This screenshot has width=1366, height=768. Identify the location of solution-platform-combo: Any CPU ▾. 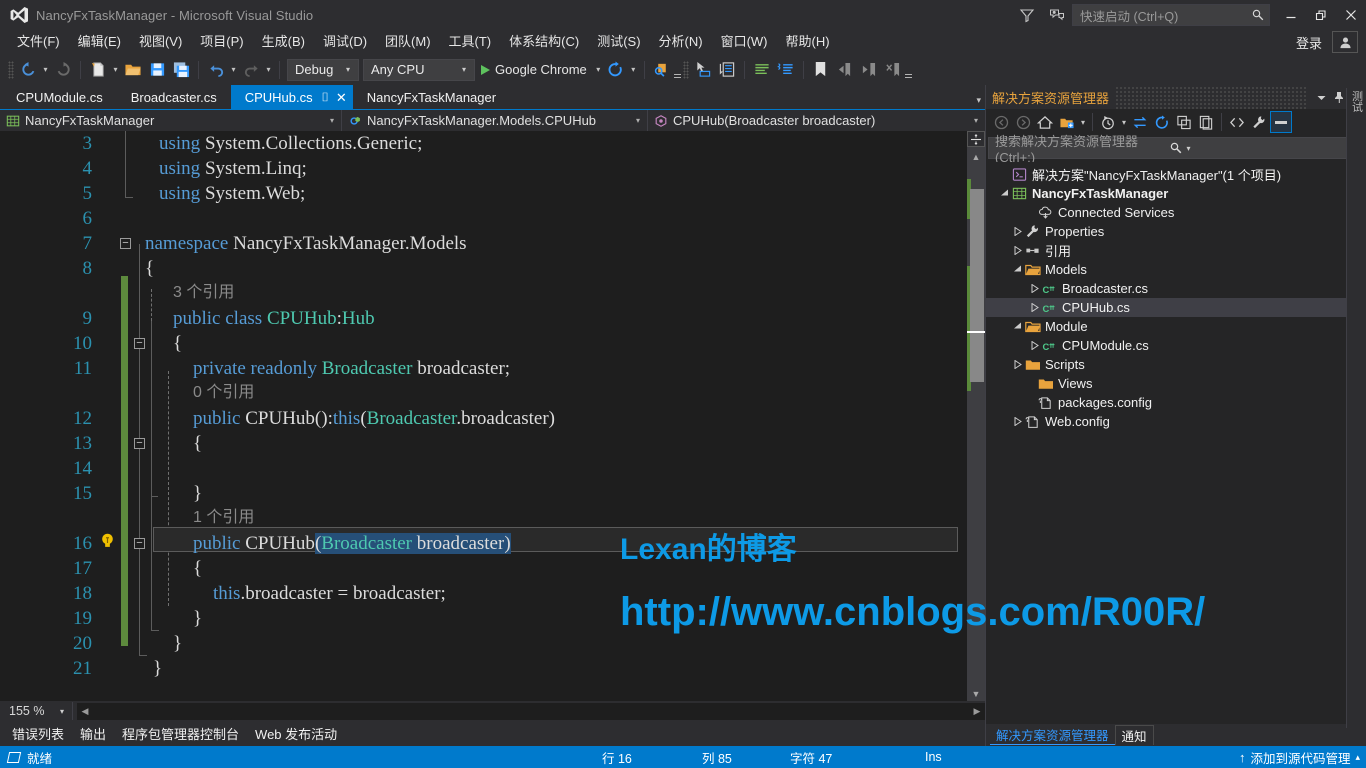
(419, 69).